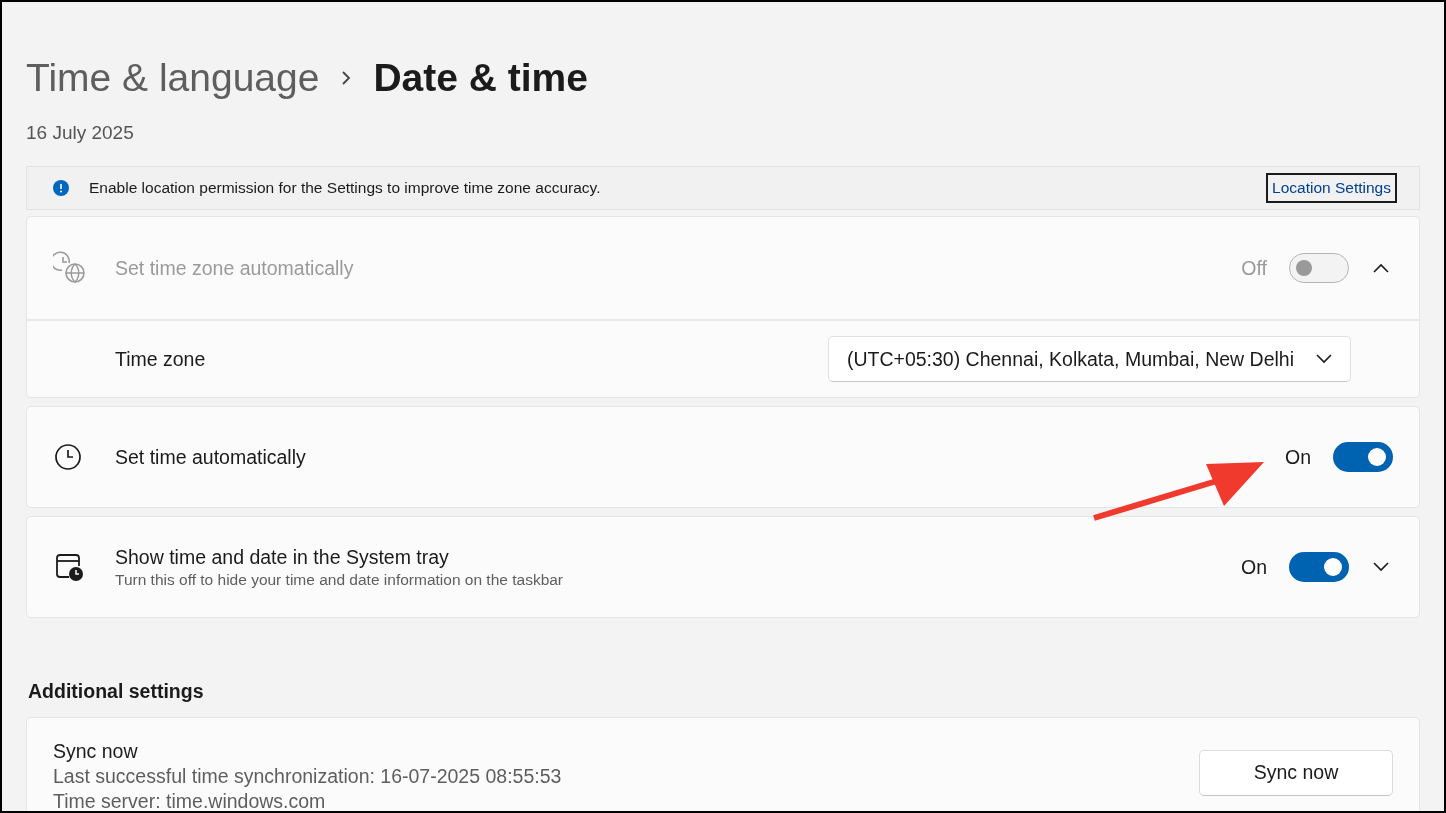 The image size is (1446, 813). I want to click on calendar-clock-icon, so click(69, 567).